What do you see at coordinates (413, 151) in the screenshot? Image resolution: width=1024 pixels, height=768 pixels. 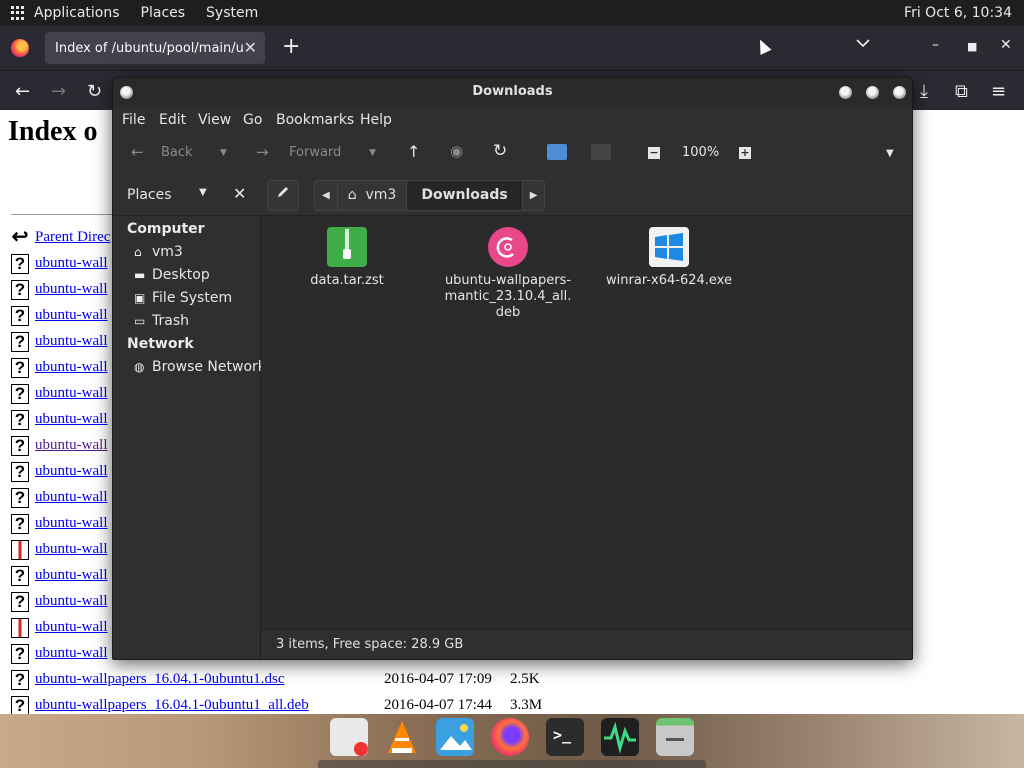 I see `up-arrow-icon: ↑` at bounding box center [413, 151].